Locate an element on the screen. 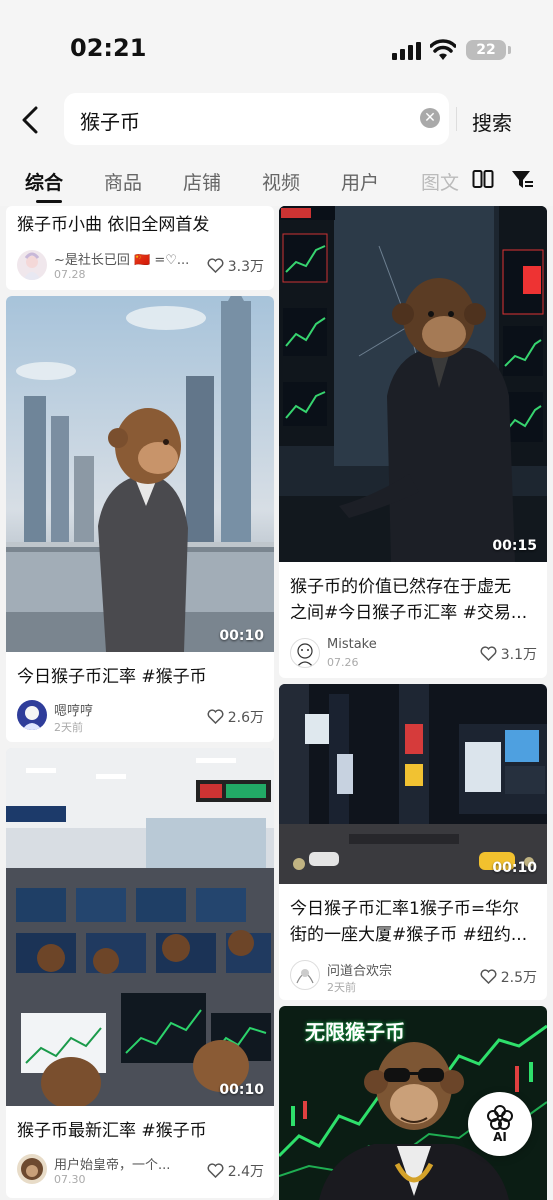 This screenshot has height=1200, width=553. filter-icon is located at coordinates (522, 180).